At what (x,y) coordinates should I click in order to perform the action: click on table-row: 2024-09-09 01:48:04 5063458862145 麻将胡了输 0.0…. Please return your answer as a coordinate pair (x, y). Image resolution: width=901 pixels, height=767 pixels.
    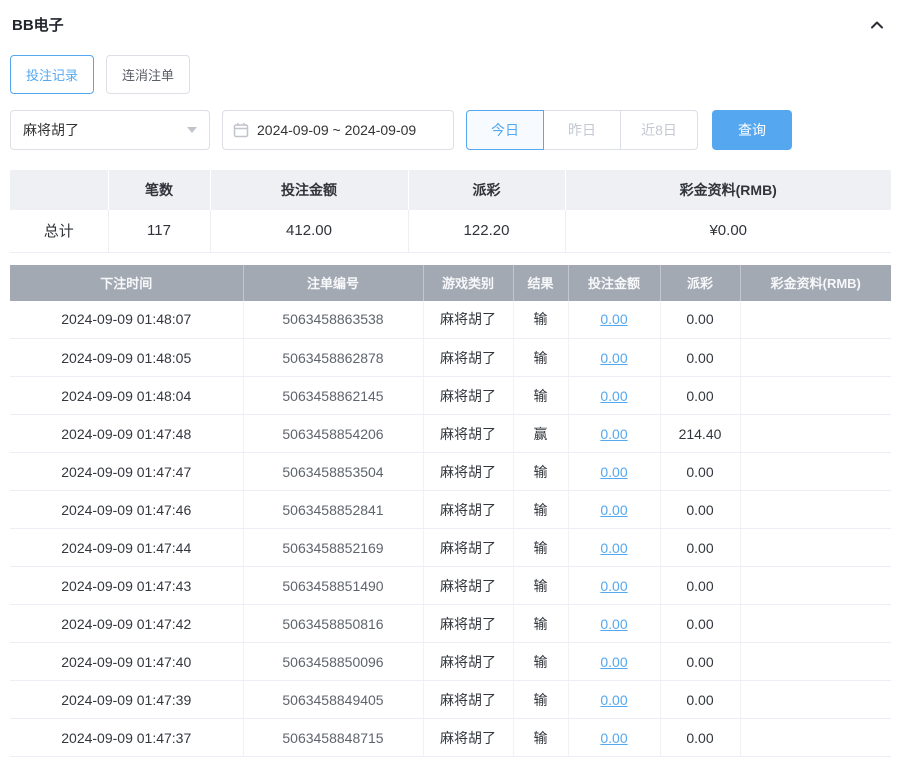
    Looking at the image, I should click on (450, 395).